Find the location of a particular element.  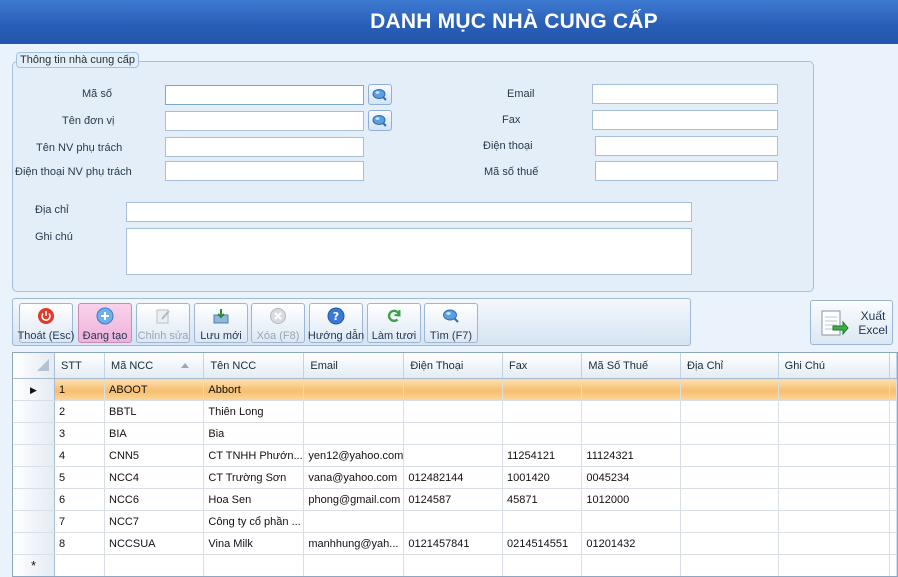

ten-nv-input is located at coordinates (264, 147).